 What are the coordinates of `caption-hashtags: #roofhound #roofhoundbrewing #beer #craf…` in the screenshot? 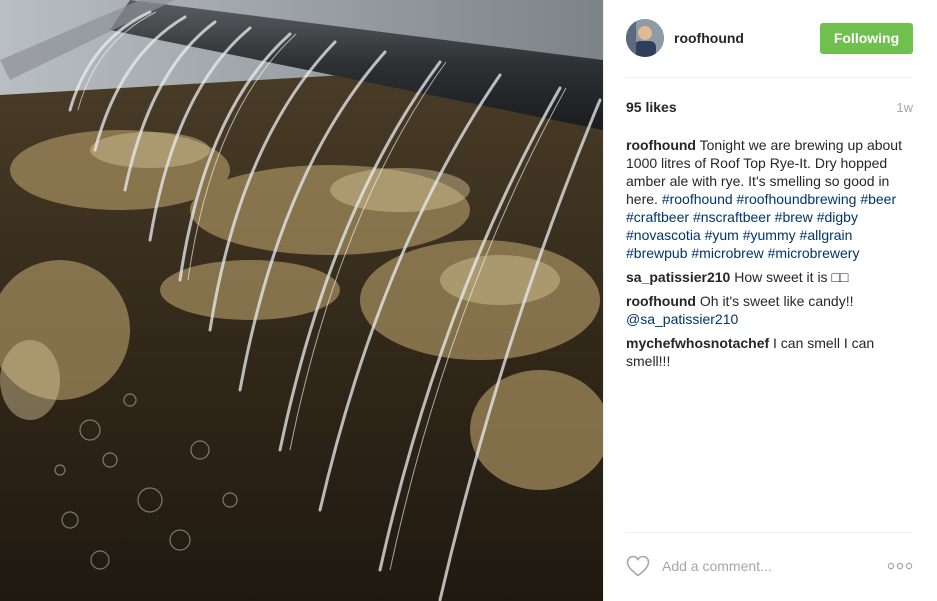 It's located at (761, 226).